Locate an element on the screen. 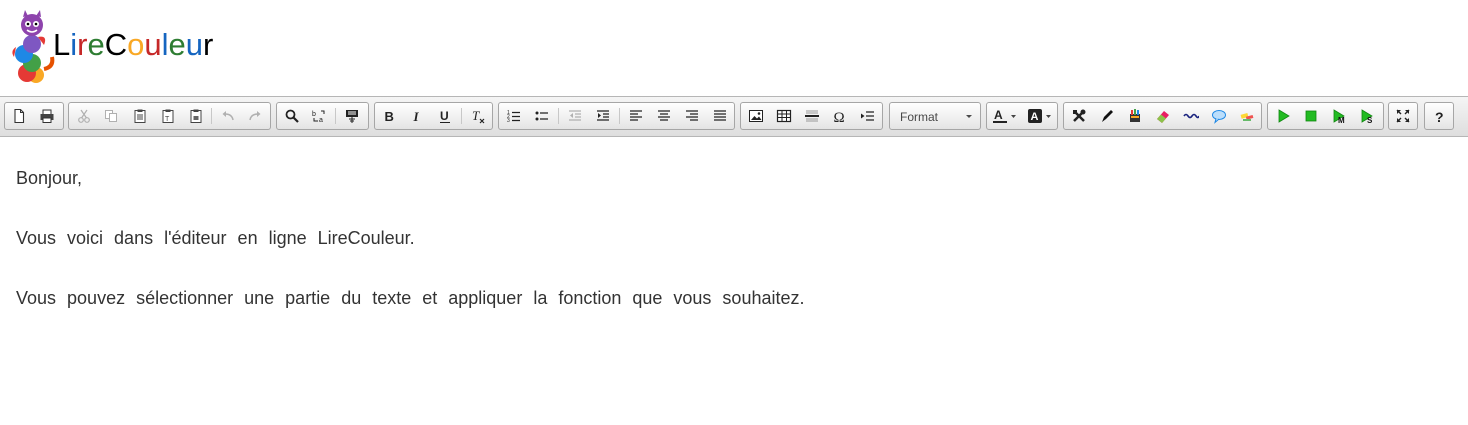  special-char-icon: Ω is located at coordinates (839, 117).